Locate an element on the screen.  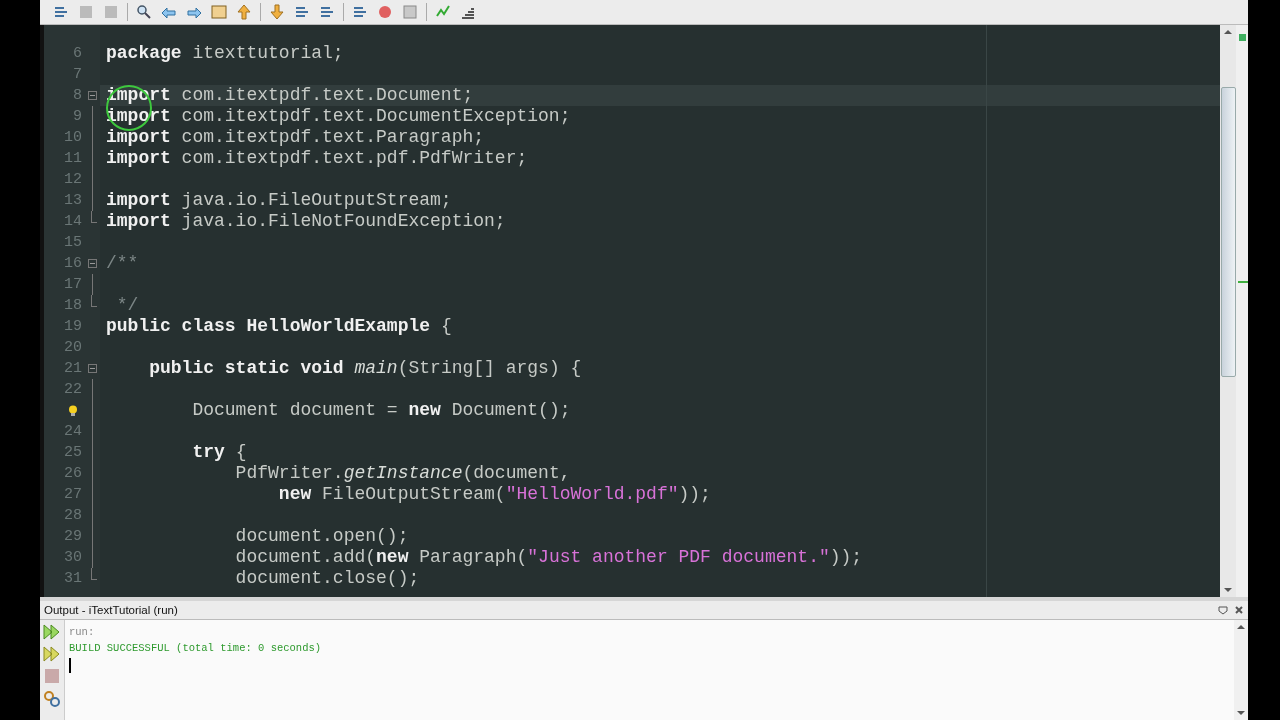
close-icon is located at coordinates (1239, 610).